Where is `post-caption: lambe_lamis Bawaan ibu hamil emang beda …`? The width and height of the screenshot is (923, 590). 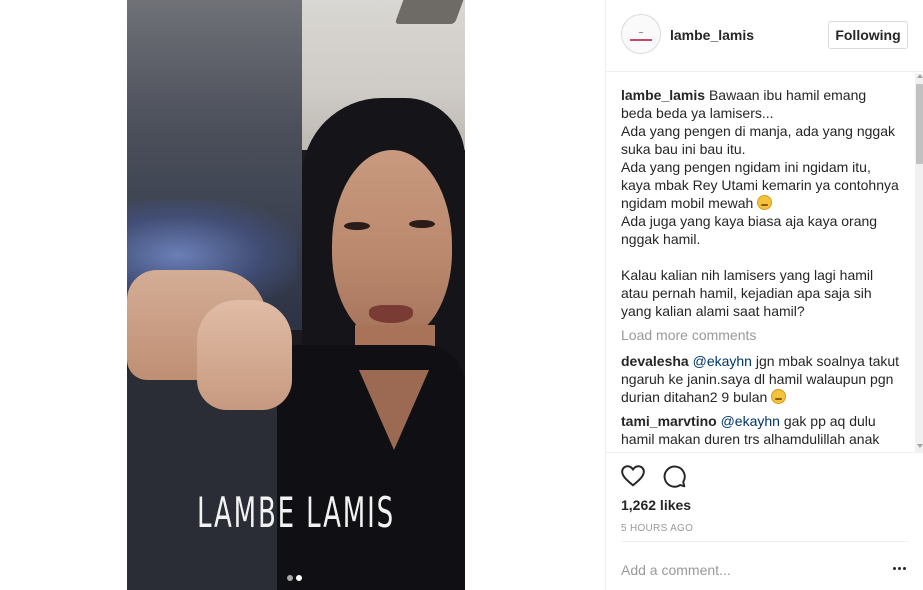 post-caption: lambe_lamis Bawaan ibu hamil emang beda … is located at coordinates (761, 203).